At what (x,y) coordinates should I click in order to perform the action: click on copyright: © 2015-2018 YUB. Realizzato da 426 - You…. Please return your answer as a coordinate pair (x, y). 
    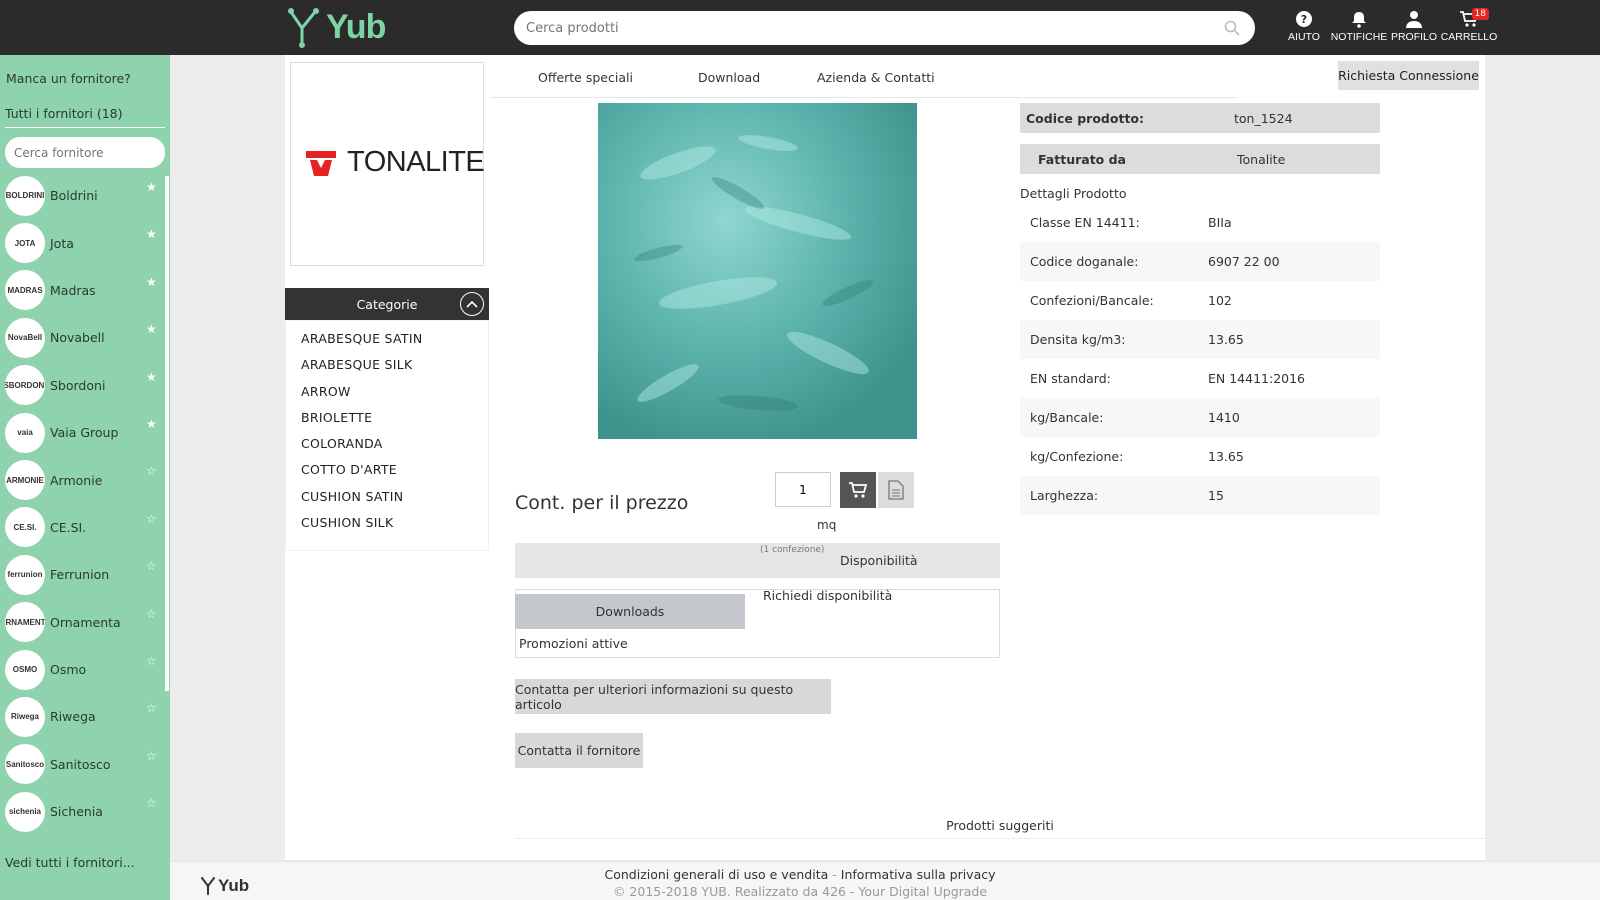
    Looking at the image, I should click on (800, 891).